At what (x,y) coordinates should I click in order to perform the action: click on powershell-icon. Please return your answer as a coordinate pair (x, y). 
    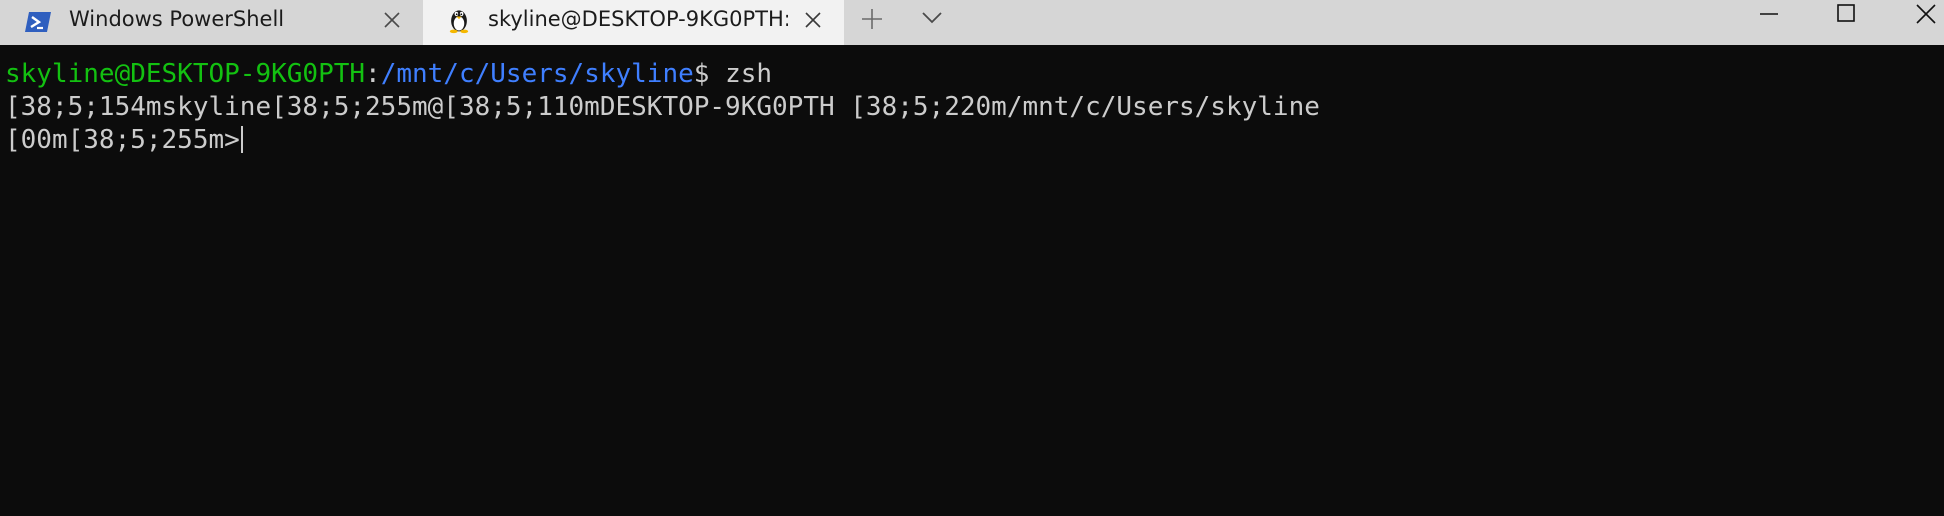
    Looking at the image, I should click on (38, 22).